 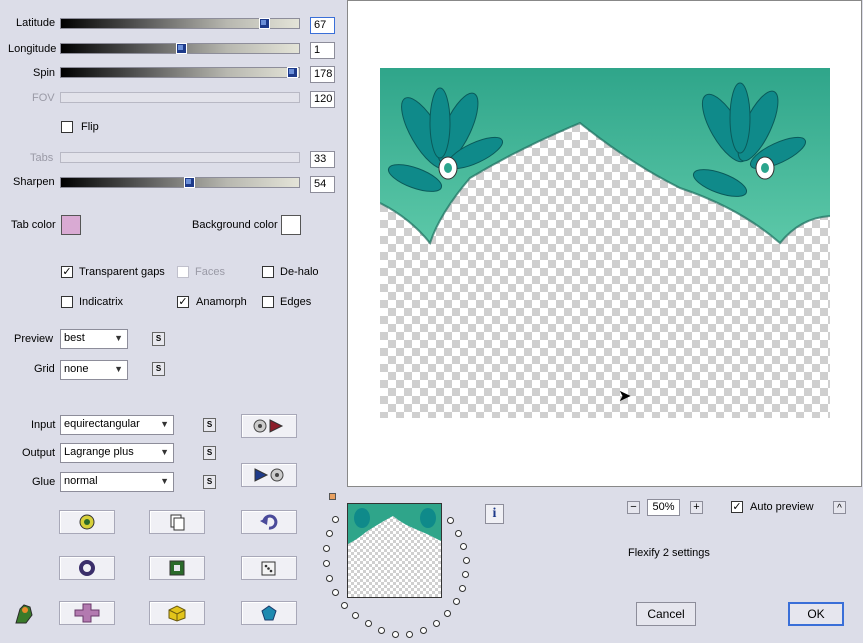 I want to click on faces-checkbox, so click(x=183, y=272).